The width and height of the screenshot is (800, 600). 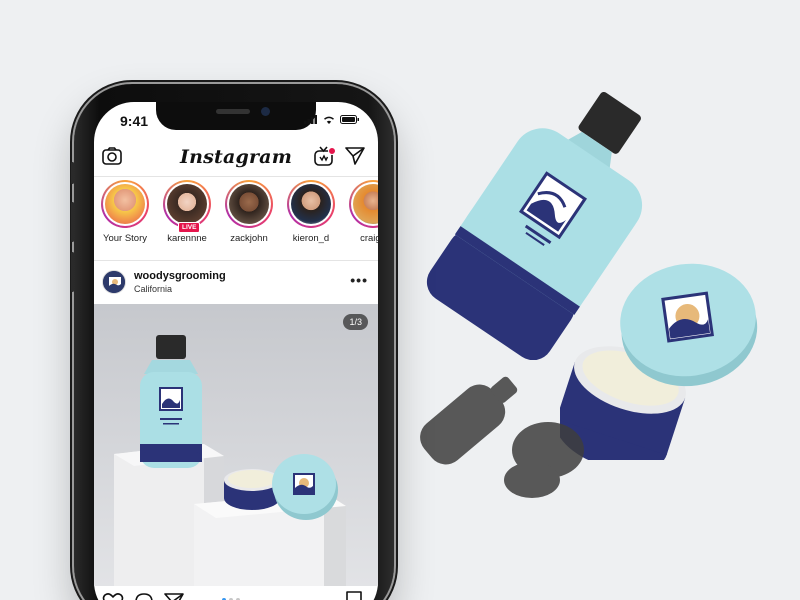 I want to click on story-label: karennne, so click(x=187, y=238).